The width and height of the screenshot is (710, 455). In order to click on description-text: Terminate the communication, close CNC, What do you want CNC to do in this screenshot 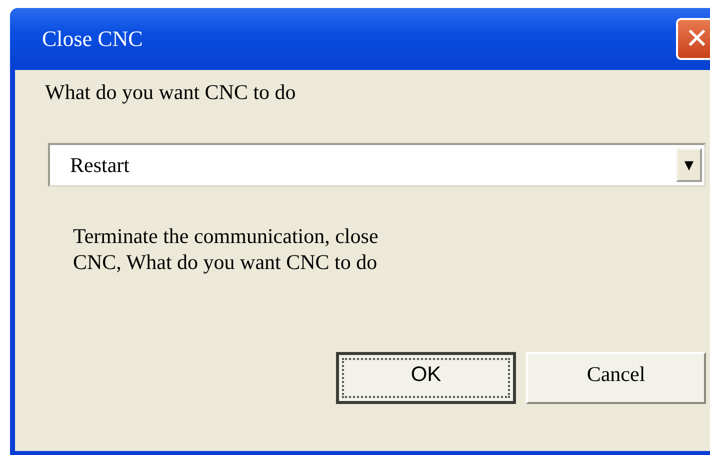, I will do `click(226, 249)`.